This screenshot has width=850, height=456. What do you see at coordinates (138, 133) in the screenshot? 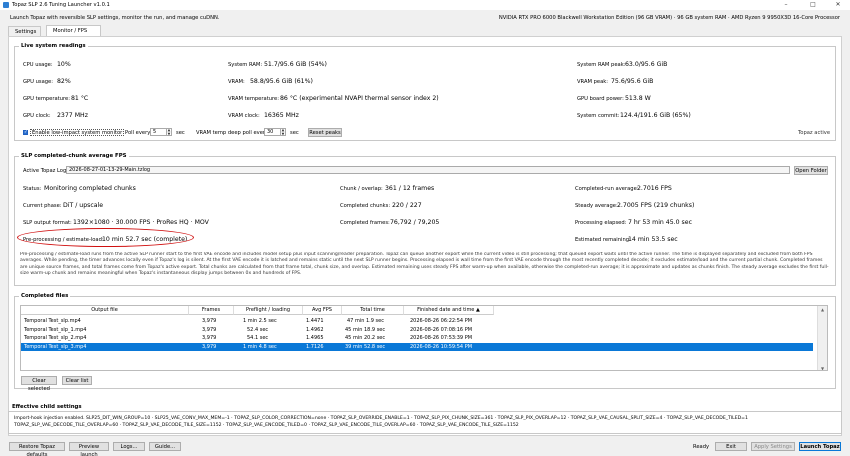
I see `poll-every-label: Poll every` at bounding box center [138, 133].